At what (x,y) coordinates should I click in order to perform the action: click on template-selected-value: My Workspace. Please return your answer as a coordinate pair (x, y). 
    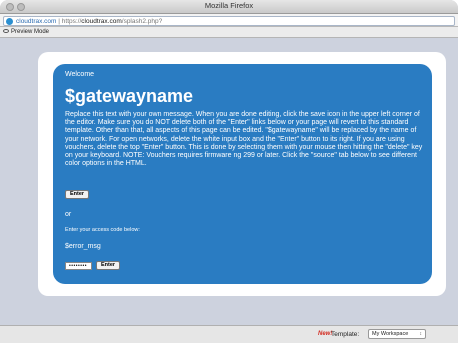
    Looking at the image, I should click on (390, 334).